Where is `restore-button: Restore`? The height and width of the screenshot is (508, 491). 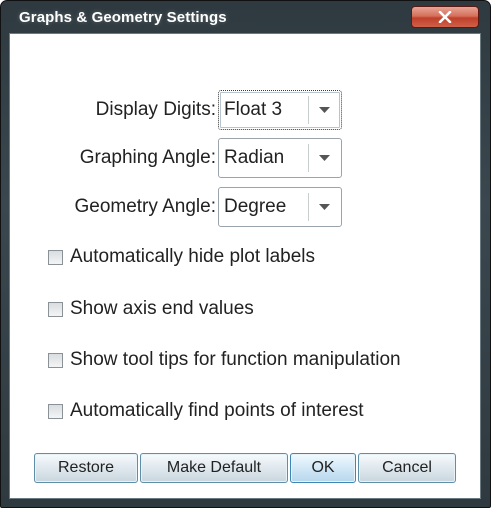
restore-button: Restore is located at coordinates (86, 468).